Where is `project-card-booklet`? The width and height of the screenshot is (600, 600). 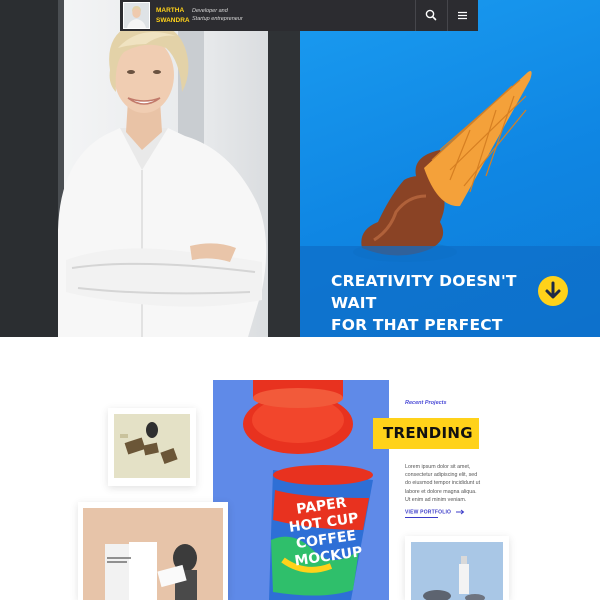 project-card-booklet is located at coordinates (153, 551).